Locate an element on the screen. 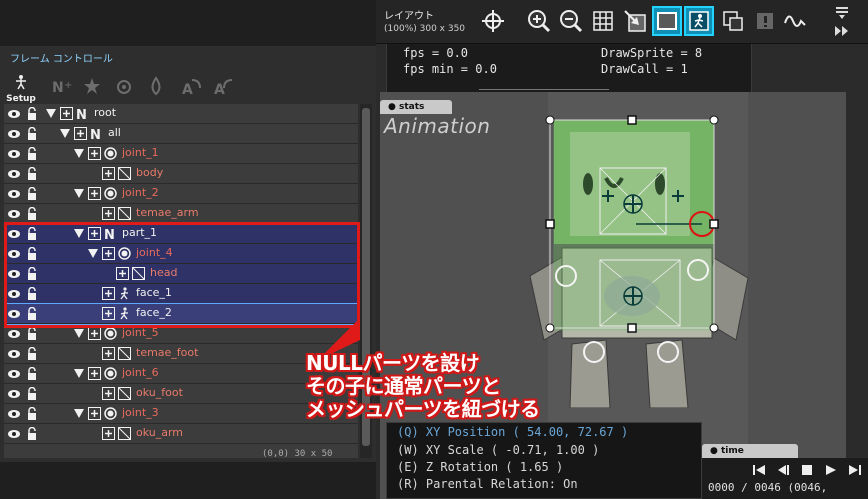  tree-row-root: Nroot is located at coordinates (181, 114).